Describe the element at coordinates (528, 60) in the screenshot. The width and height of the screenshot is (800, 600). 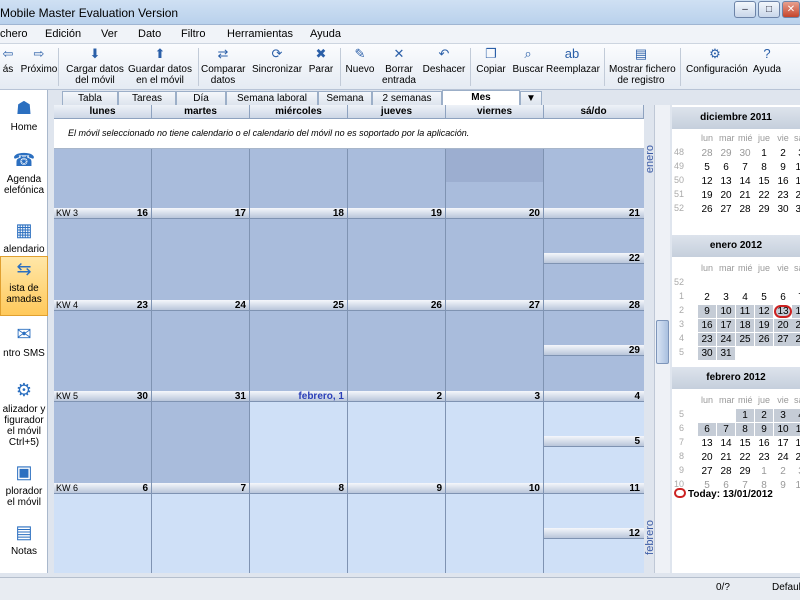
I see `toolbar-button-11: ⌕ Buscar` at that location.